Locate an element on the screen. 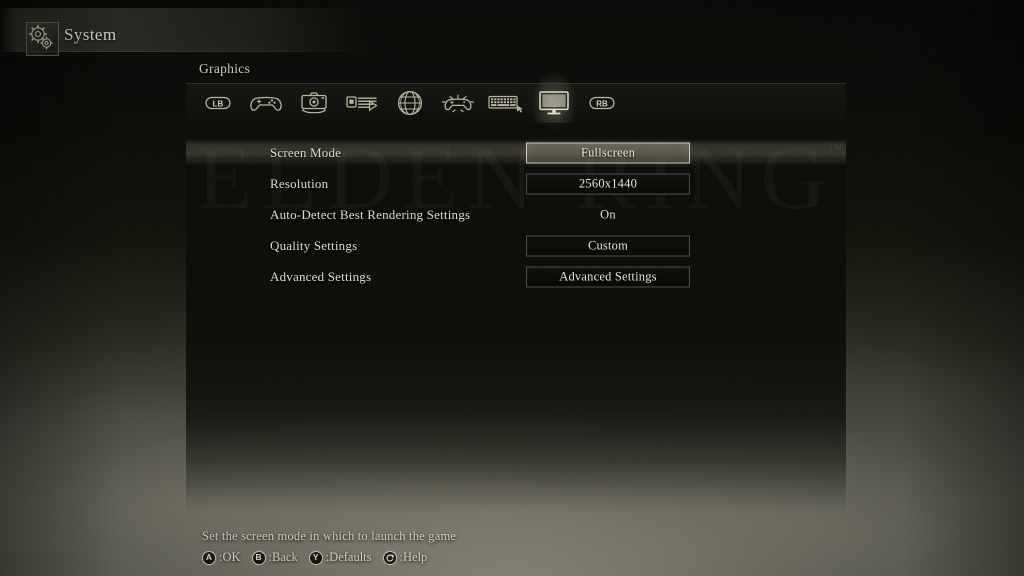 The height and width of the screenshot is (576, 1024). tab-graphics is located at coordinates (554, 105).